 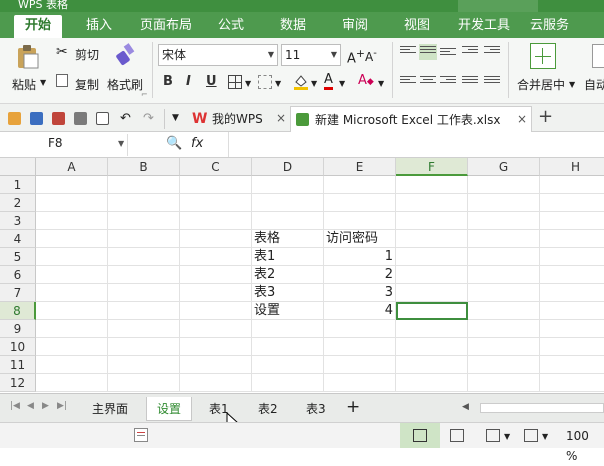 I want to click on name-box: F8 ▼, so click(x=64, y=145).